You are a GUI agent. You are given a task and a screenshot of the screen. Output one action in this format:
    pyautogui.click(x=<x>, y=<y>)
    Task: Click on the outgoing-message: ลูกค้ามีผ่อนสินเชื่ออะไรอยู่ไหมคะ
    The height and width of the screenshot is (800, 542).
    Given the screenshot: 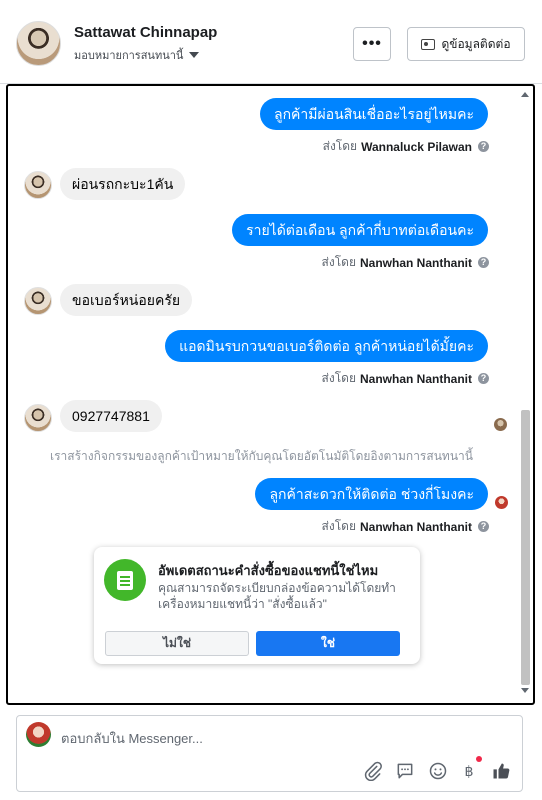 What is the action you would take?
    pyautogui.click(x=374, y=114)
    